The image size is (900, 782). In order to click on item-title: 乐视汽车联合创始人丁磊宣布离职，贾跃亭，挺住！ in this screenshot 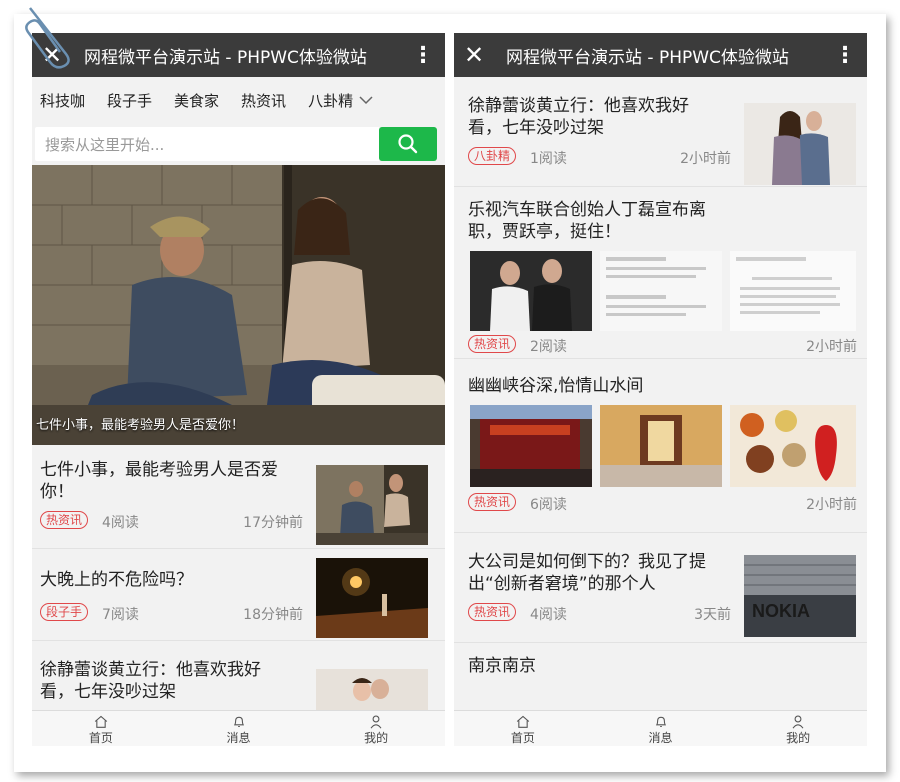, I will do `click(587, 221)`.